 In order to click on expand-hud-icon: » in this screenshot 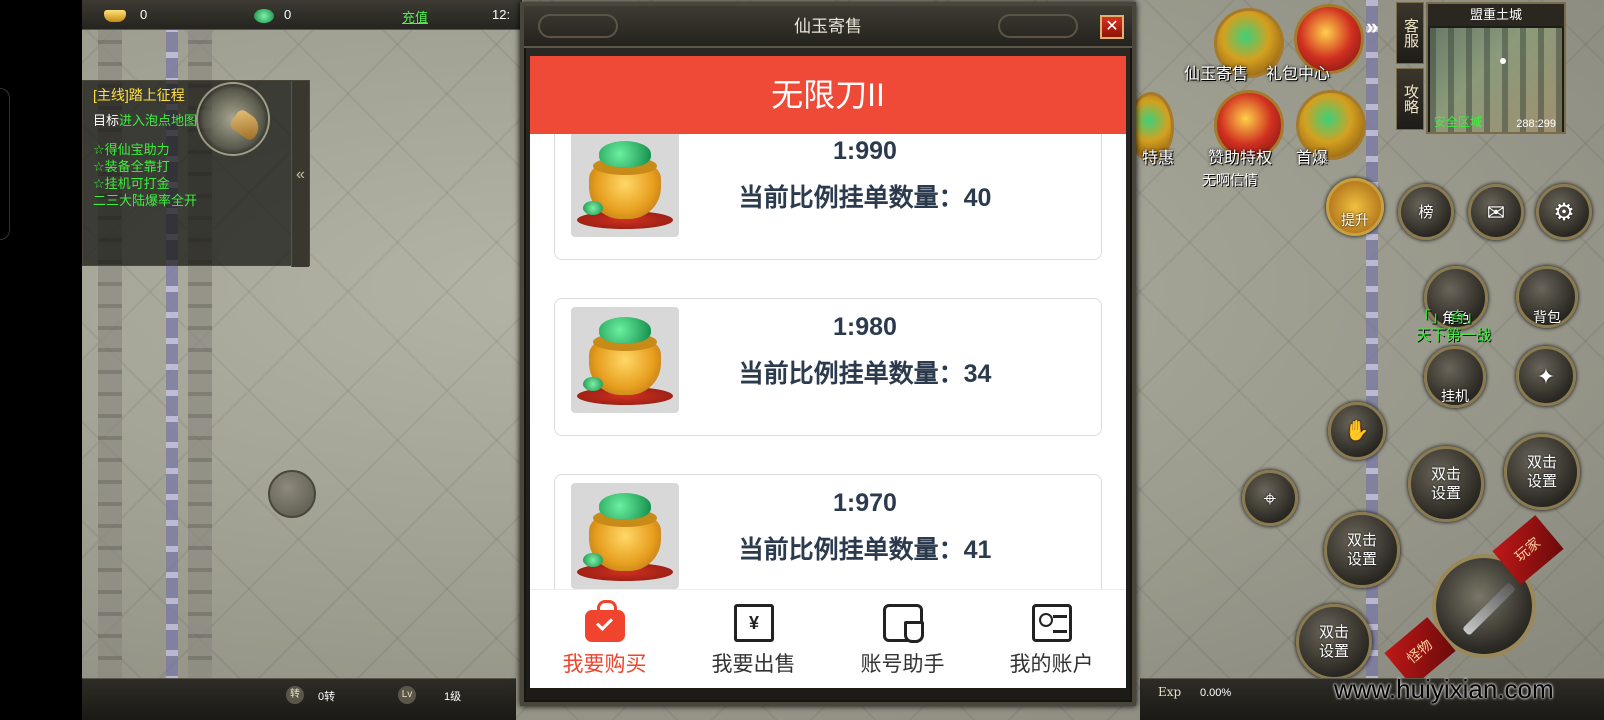, I will do `click(1372, 27)`.